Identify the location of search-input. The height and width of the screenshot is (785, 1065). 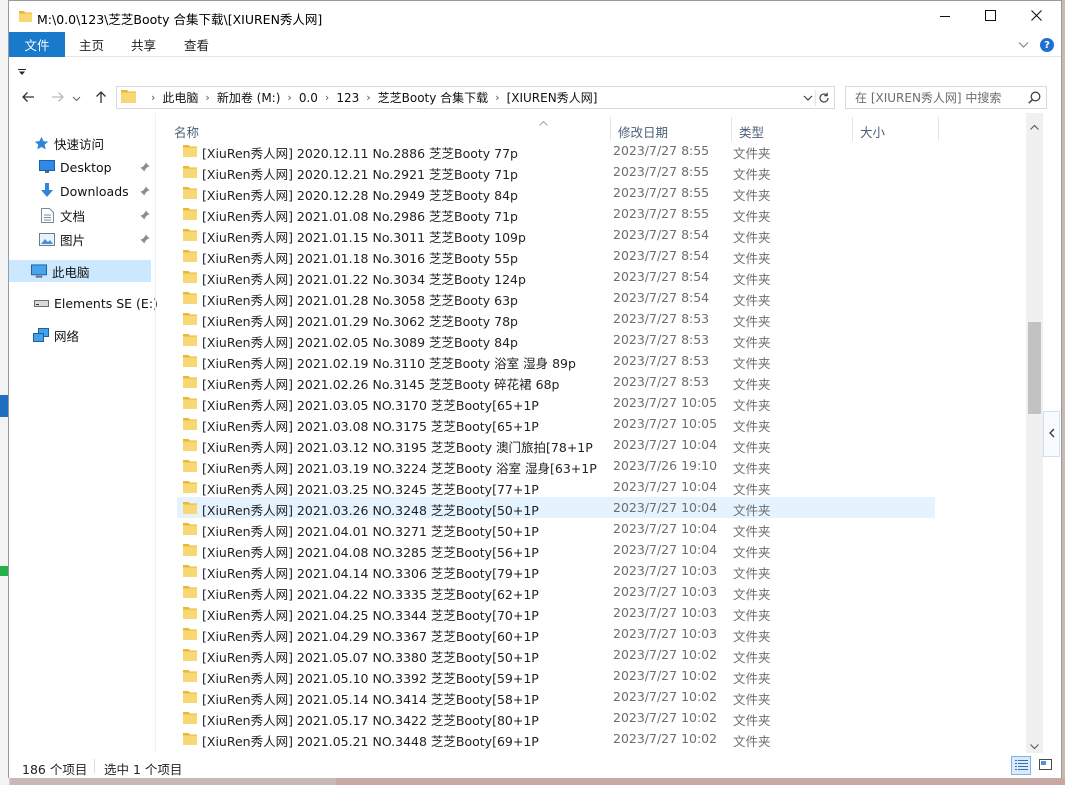
(936, 97).